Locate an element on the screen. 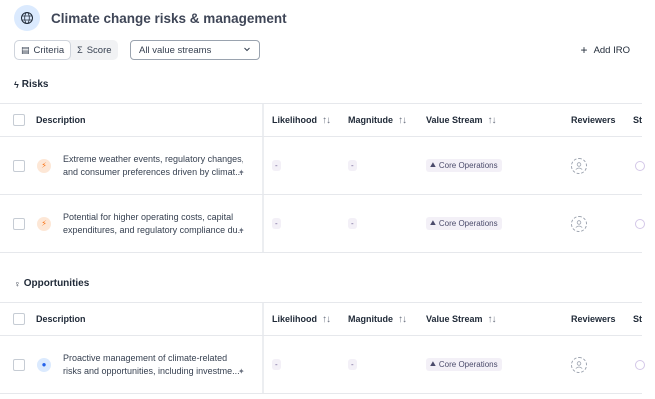 This screenshot has height=399, width=655. score-label: Score is located at coordinates (99, 50).